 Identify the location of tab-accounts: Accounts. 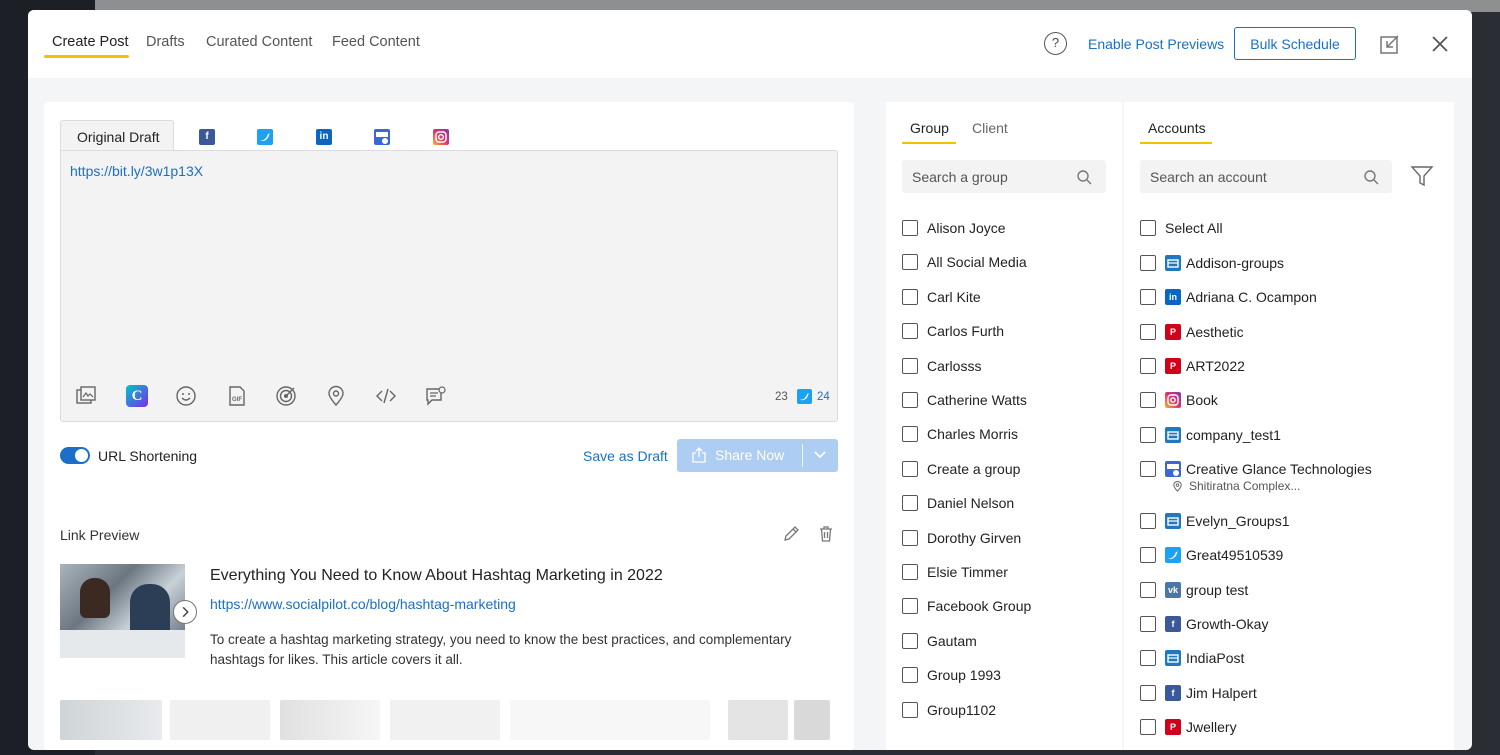
(1177, 128).